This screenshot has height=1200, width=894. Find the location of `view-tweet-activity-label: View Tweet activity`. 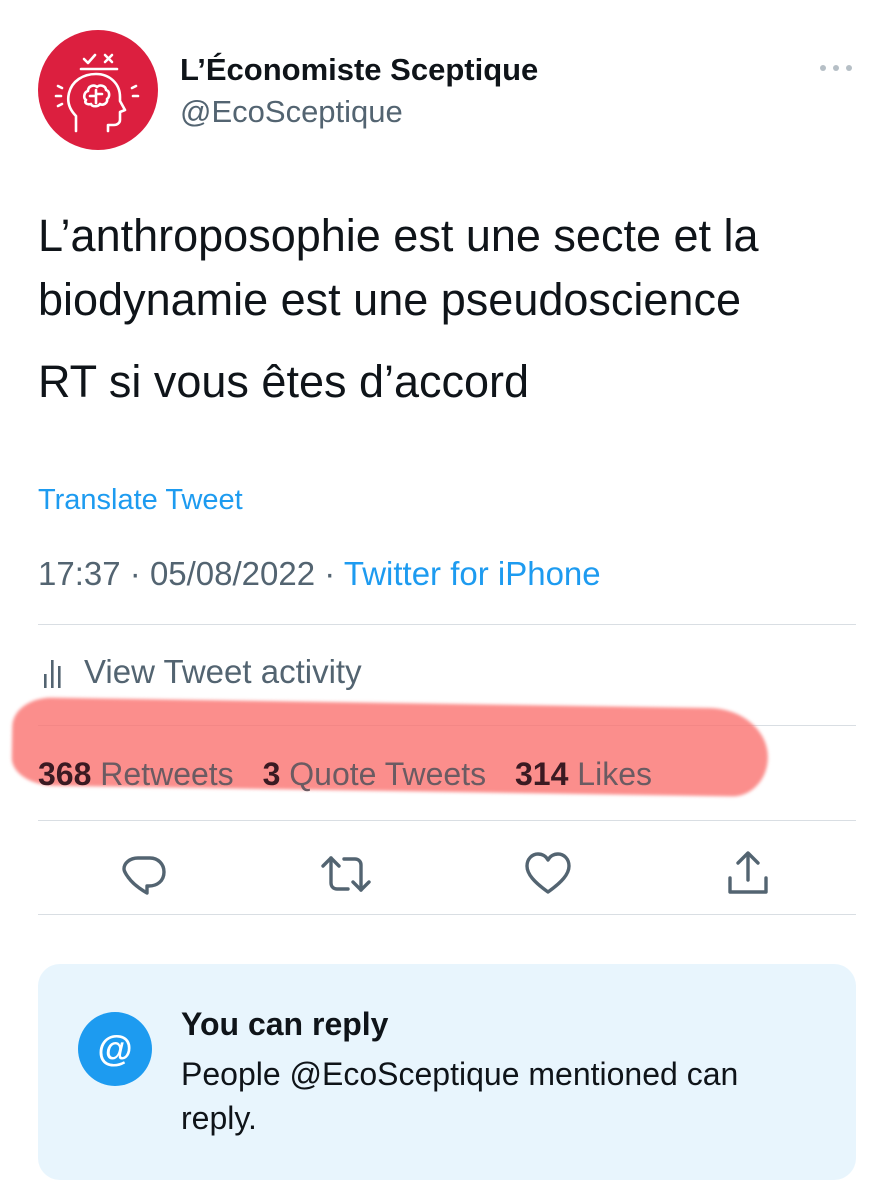

view-tweet-activity-label: View Tweet activity is located at coordinates (223, 671).